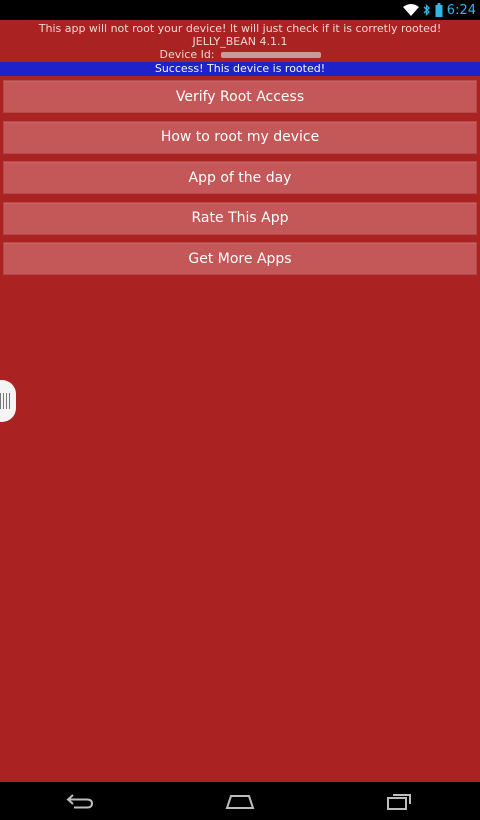 This screenshot has height=820, width=480. I want to click on clock: 6:24, so click(461, 10).